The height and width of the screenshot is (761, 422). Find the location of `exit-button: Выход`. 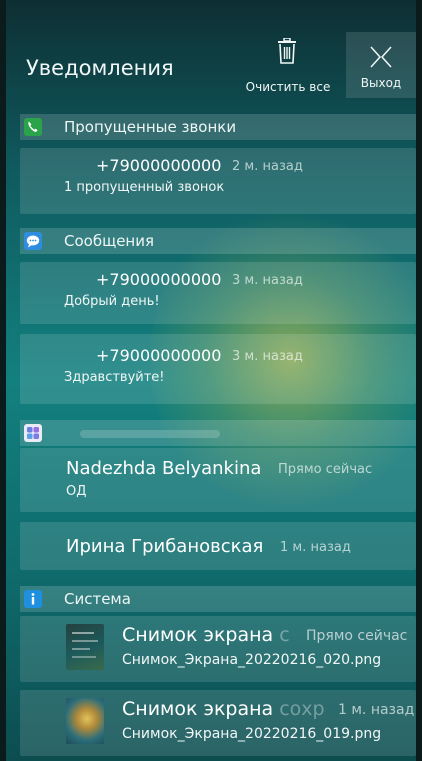

exit-button: Выход is located at coordinates (381, 65).